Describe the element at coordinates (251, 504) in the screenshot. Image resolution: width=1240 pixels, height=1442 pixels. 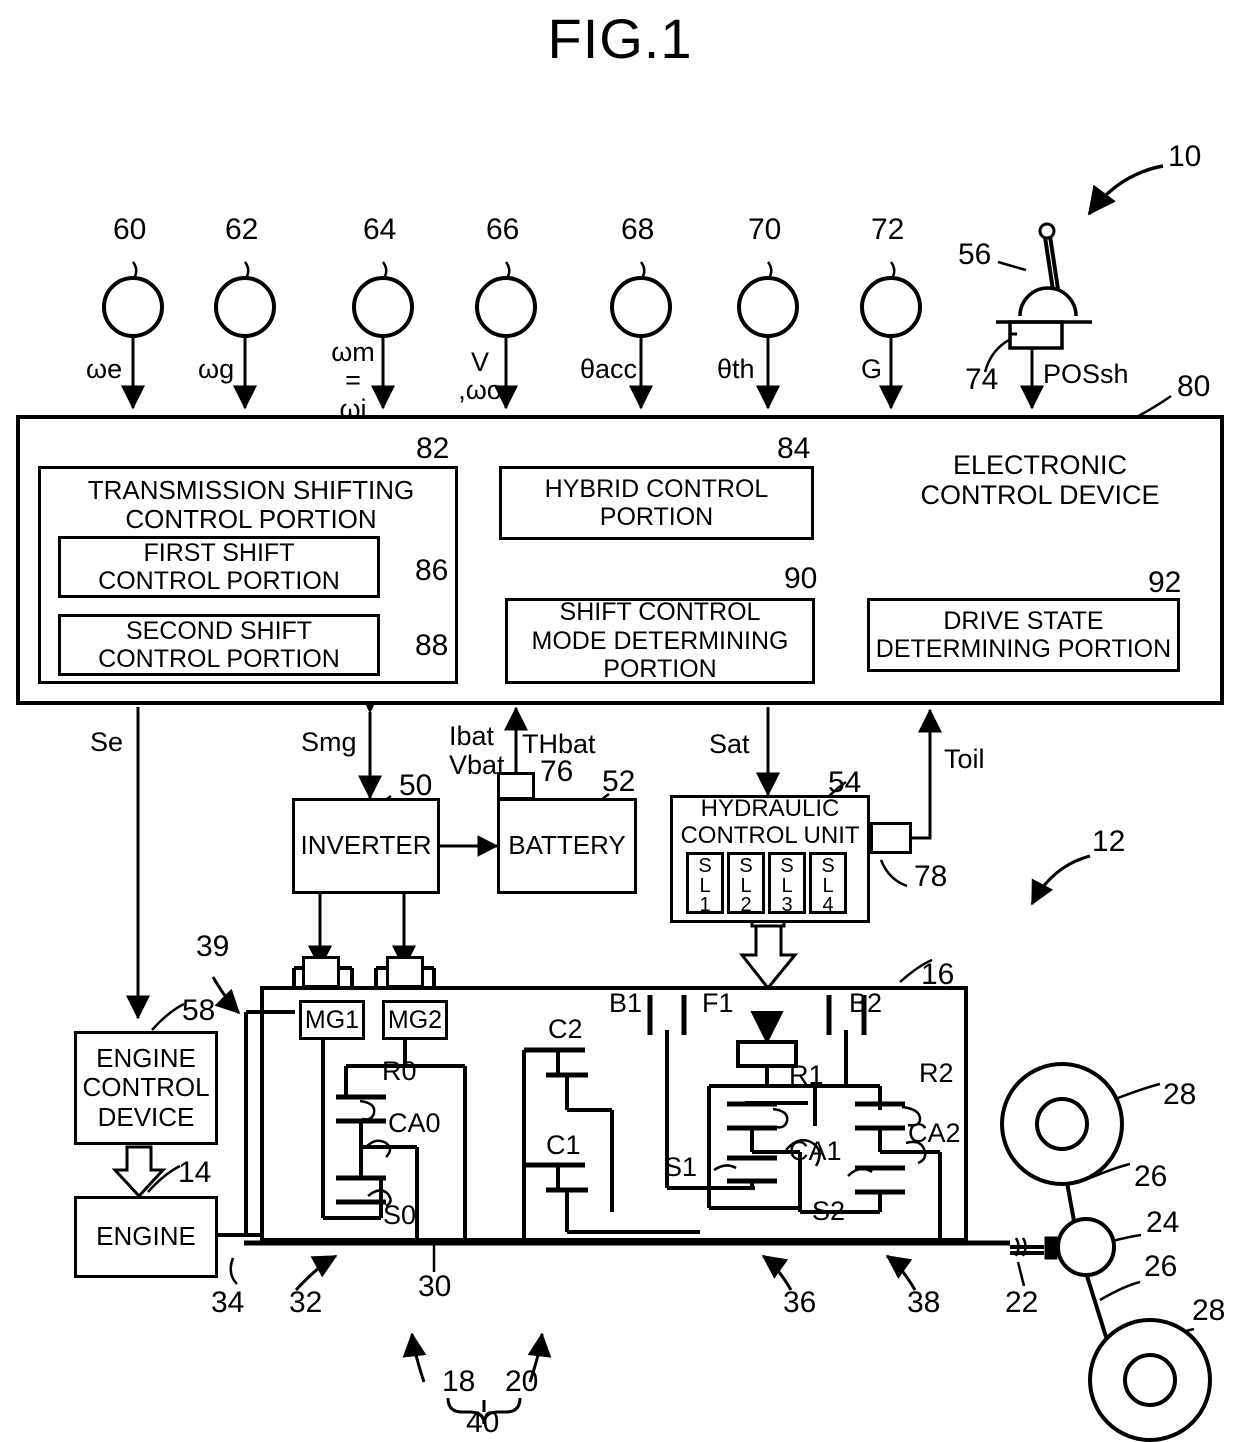
I see `transmission-shifting-control-label: TRANSMISSION SHIFTING CONTROL PORTION` at that location.